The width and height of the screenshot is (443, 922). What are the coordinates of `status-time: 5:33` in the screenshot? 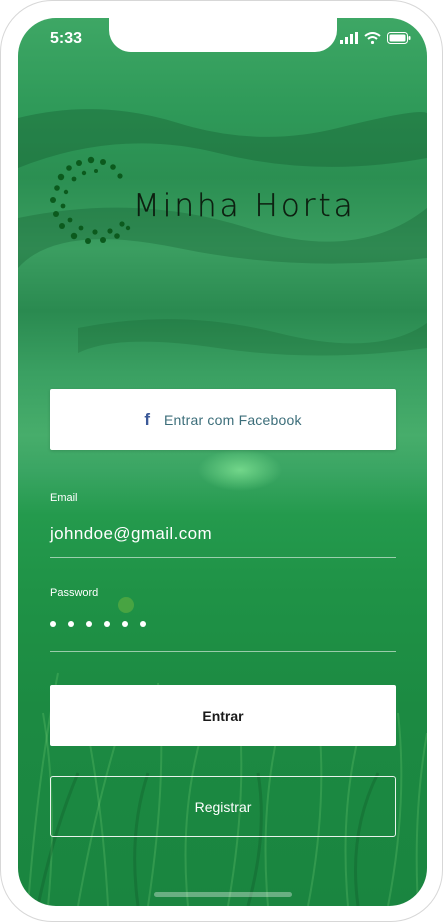 It's located at (66, 38).